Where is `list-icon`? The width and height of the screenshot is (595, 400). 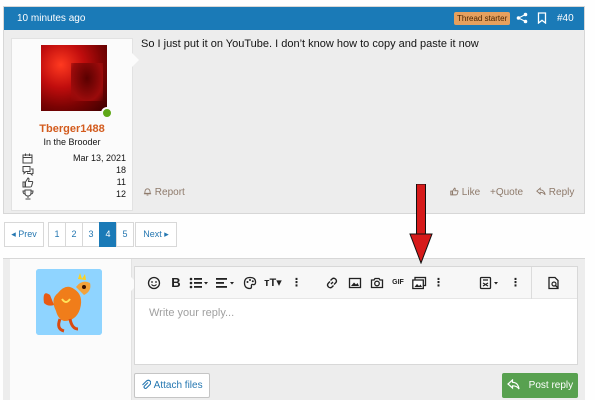
list-icon is located at coordinates (199, 283).